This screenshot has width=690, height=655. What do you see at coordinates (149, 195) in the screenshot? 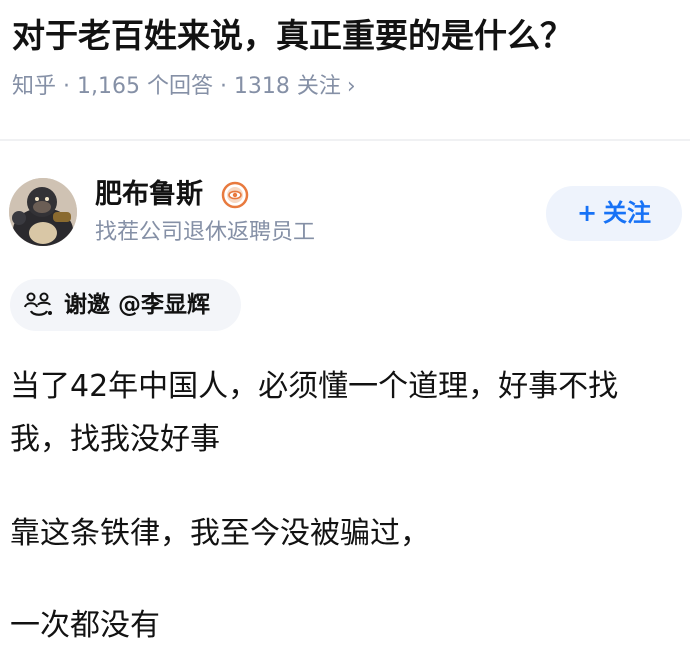
I see `author-name: 肥布鲁斯` at bounding box center [149, 195].